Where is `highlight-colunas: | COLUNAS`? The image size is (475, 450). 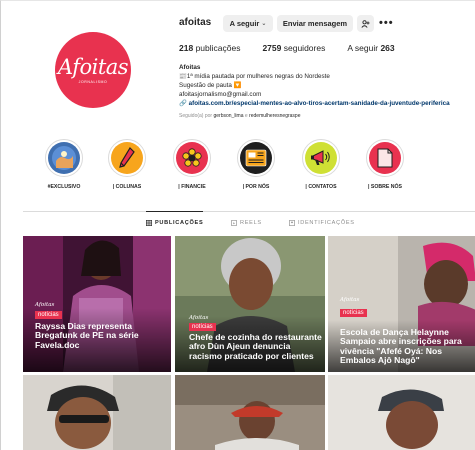 highlight-colunas: | COLUNAS is located at coordinates (127, 164).